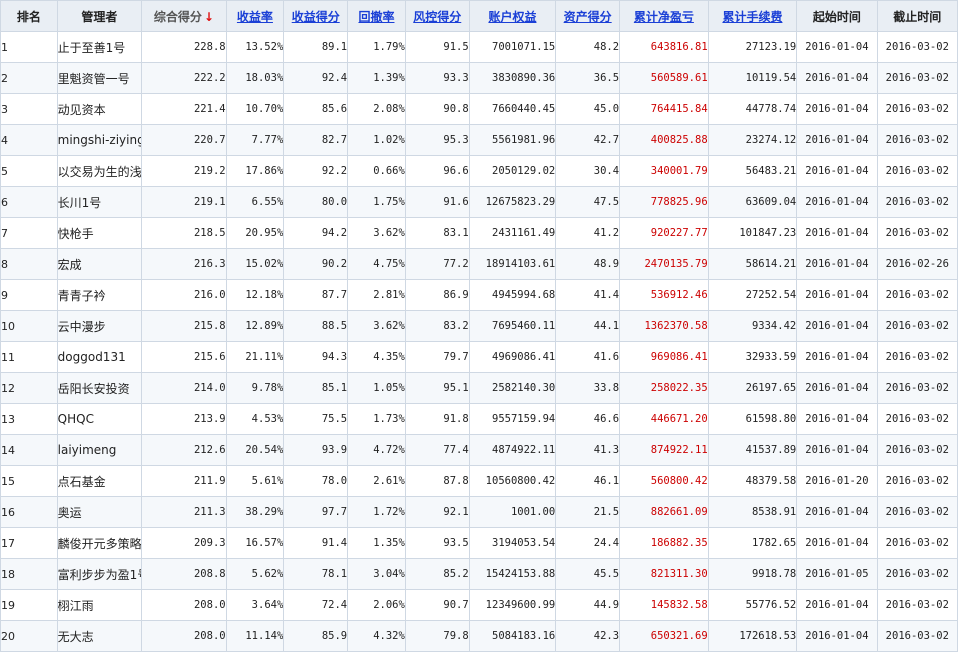 The width and height of the screenshot is (958, 652). Describe the element at coordinates (316, 16) in the screenshot. I see `header-return-score: 收益得分` at that location.